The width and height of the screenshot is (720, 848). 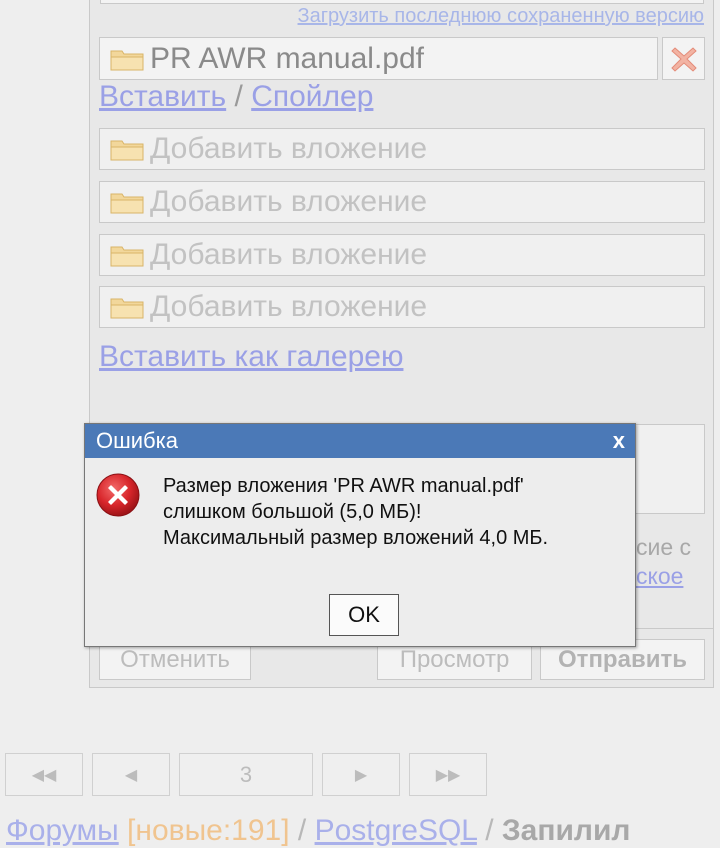 I want to click on section-link: PostgreSQL, so click(x=396, y=830).